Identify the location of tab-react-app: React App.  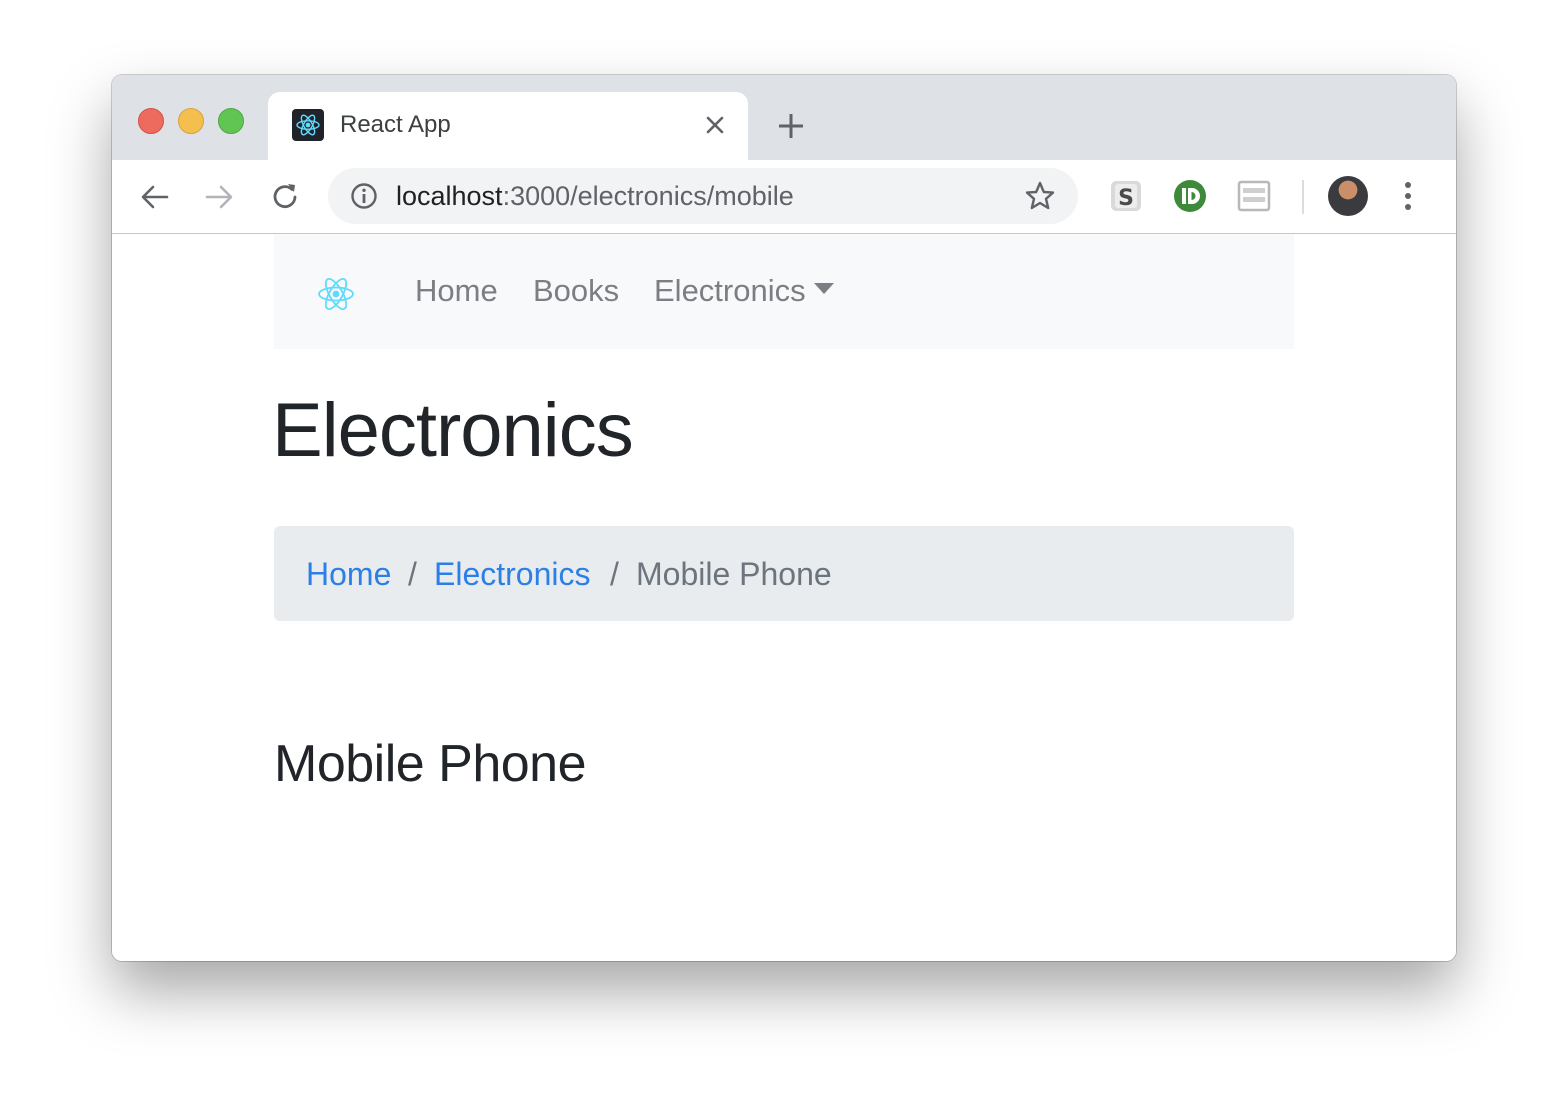
(508, 126).